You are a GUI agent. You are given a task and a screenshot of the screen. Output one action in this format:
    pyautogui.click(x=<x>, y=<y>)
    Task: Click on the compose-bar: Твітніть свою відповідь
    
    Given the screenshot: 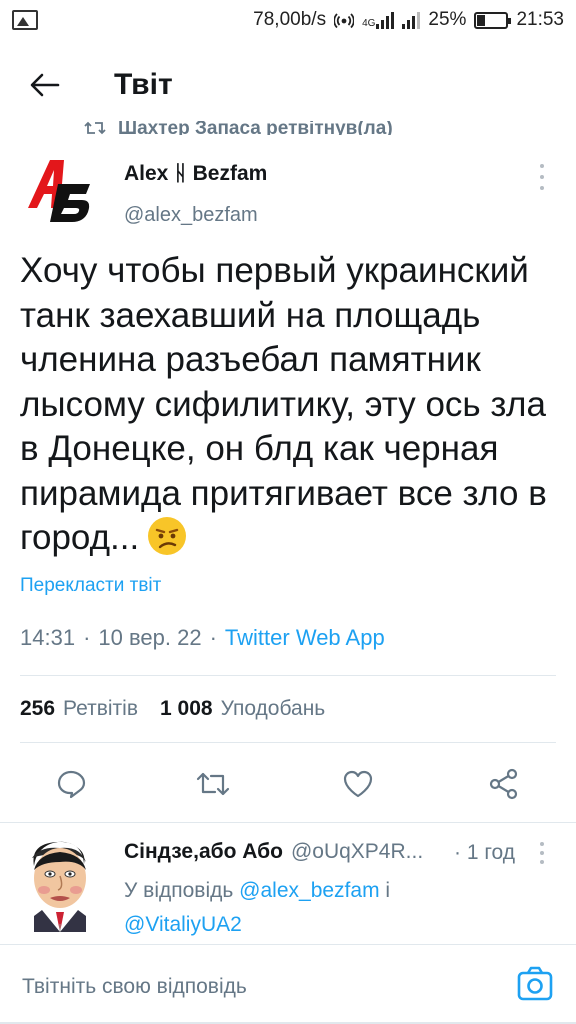 What is the action you would take?
    pyautogui.click(x=288, y=984)
    